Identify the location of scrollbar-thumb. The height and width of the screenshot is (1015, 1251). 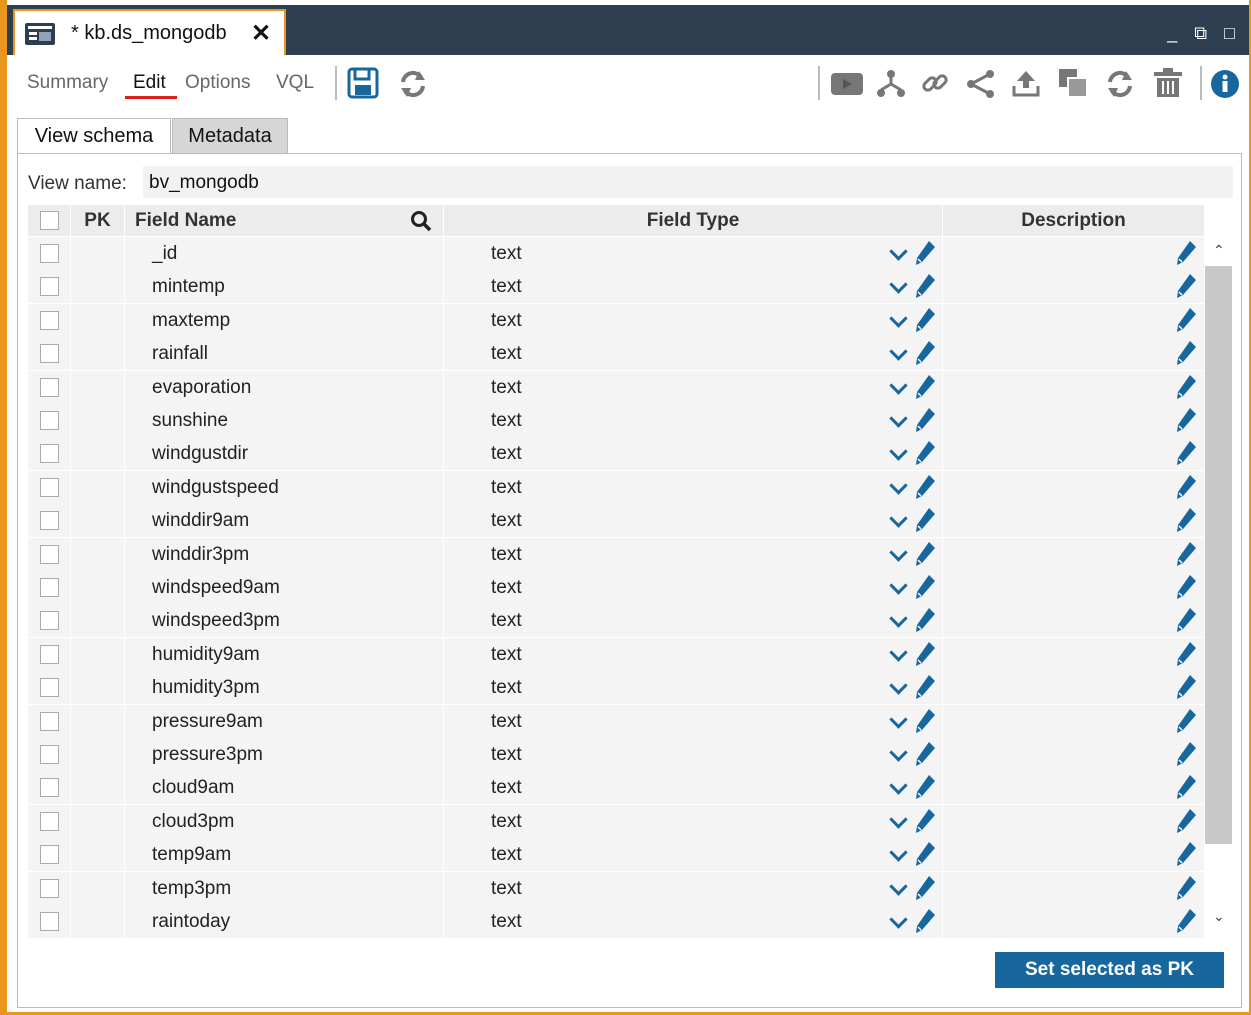
(1218, 555).